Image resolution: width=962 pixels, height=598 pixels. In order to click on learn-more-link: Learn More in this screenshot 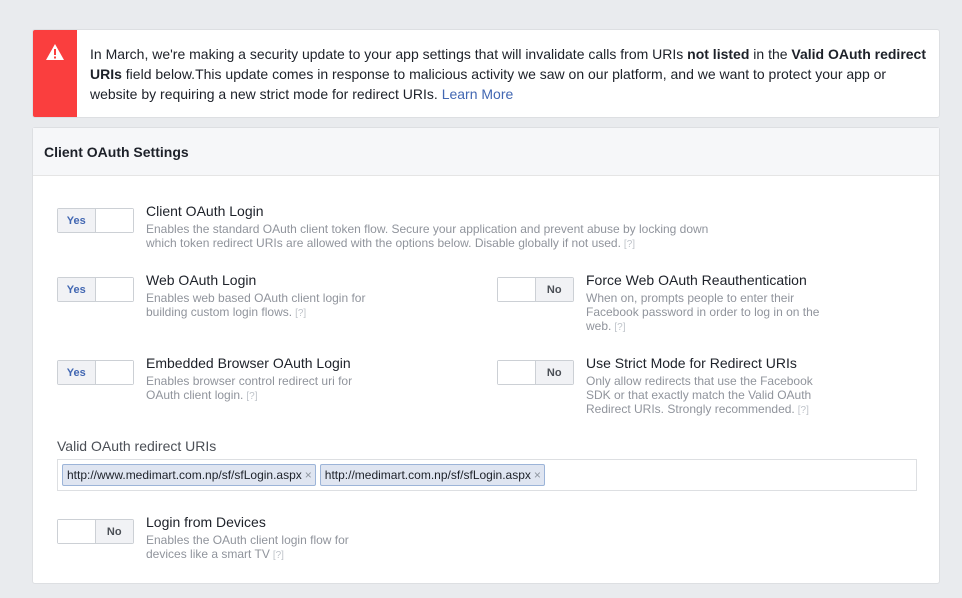, I will do `click(478, 94)`.